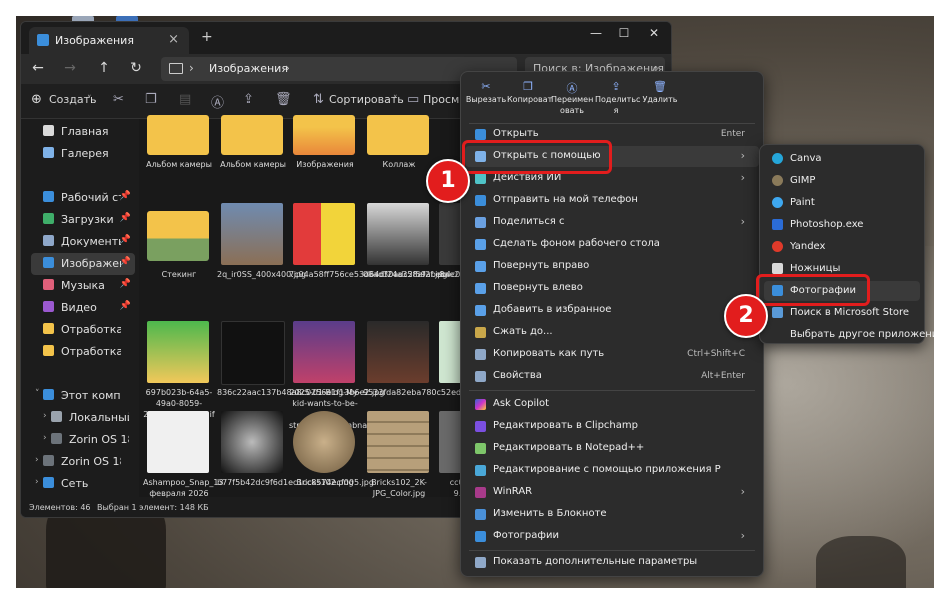  I want to click on sidebar-item-local-disk: › Локальный диск, so click(87, 418).